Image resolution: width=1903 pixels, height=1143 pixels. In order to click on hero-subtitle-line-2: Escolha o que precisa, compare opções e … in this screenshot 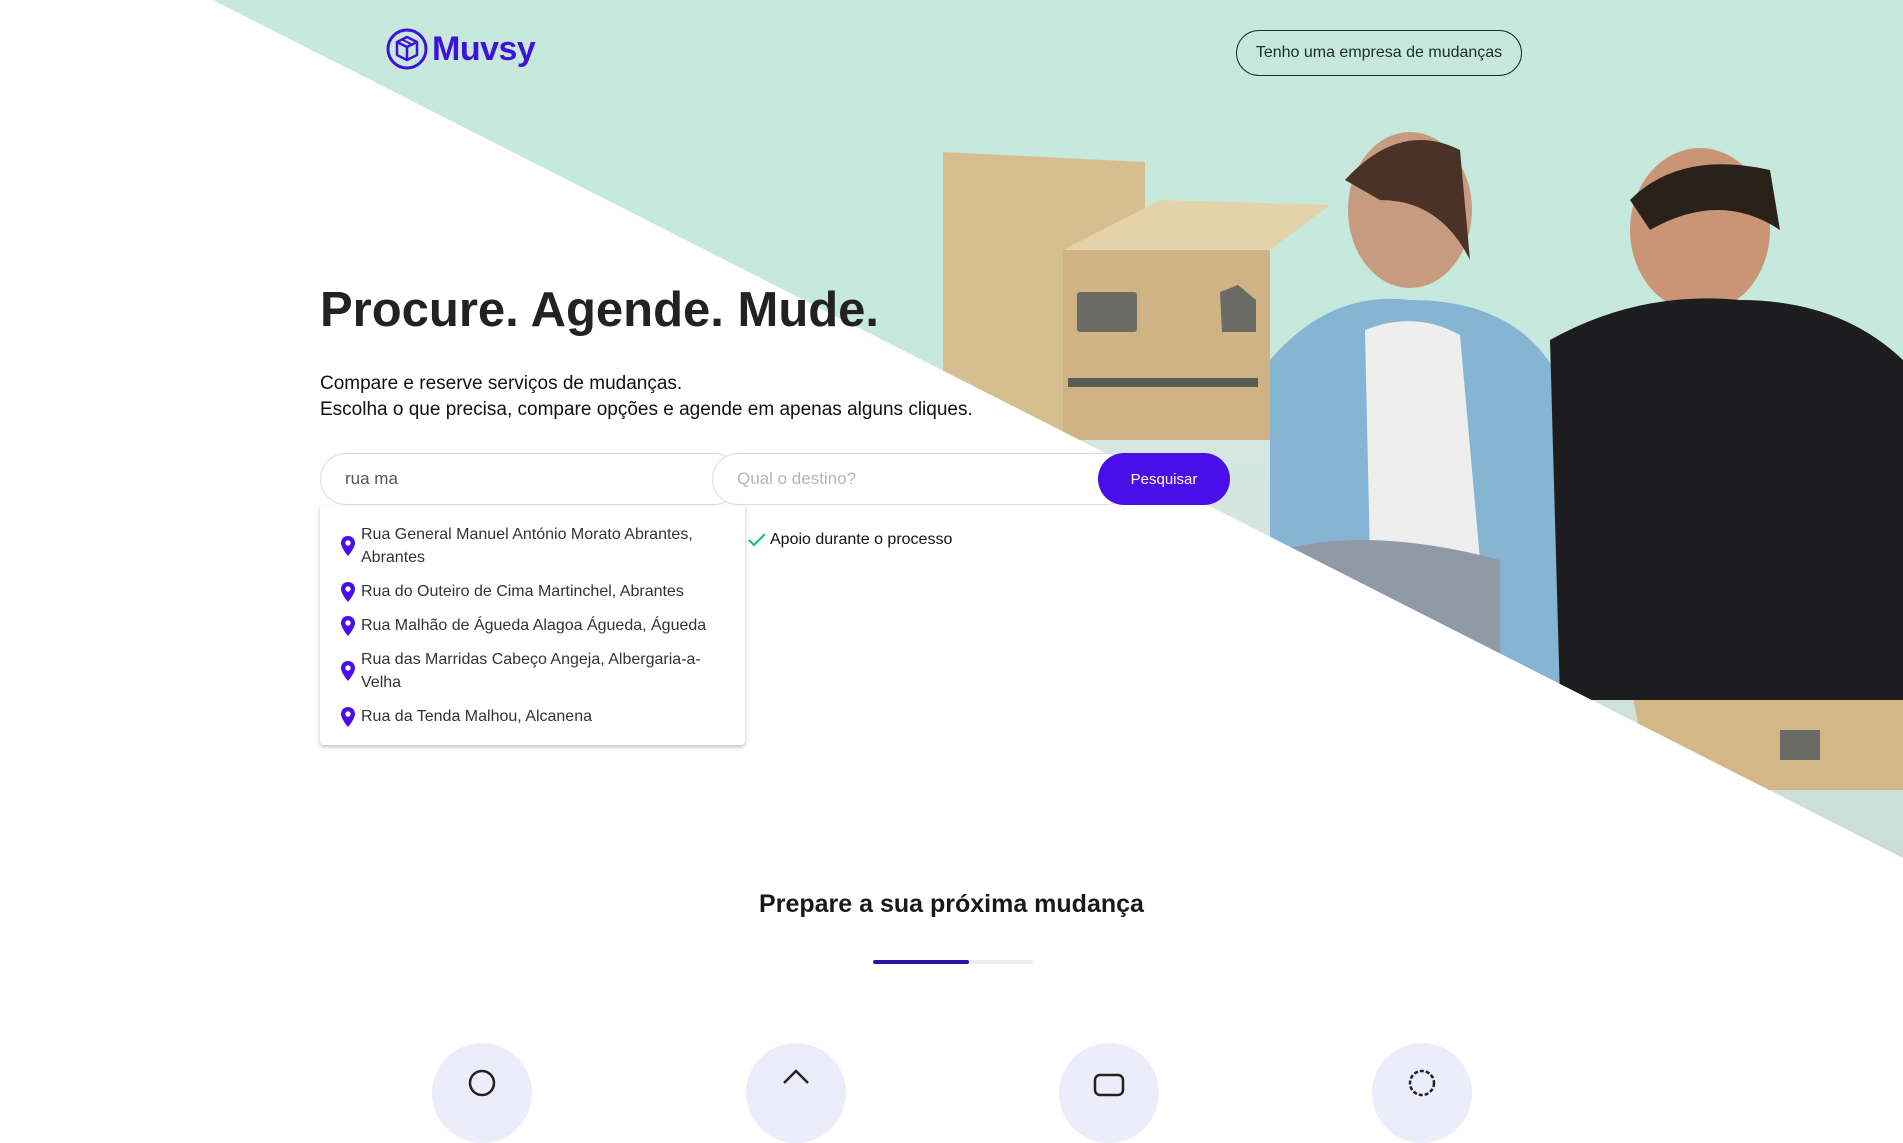, I will do `click(646, 409)`.